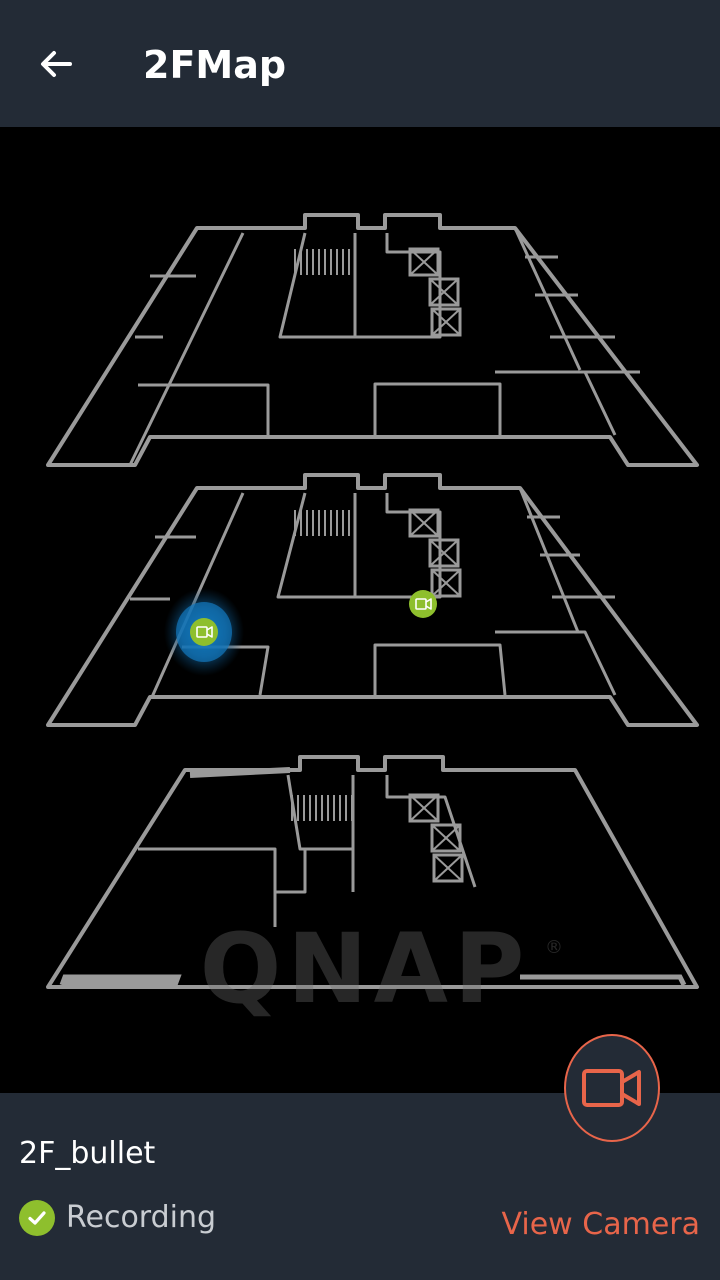  I want to click on fab-ring, so click(612, 1088).